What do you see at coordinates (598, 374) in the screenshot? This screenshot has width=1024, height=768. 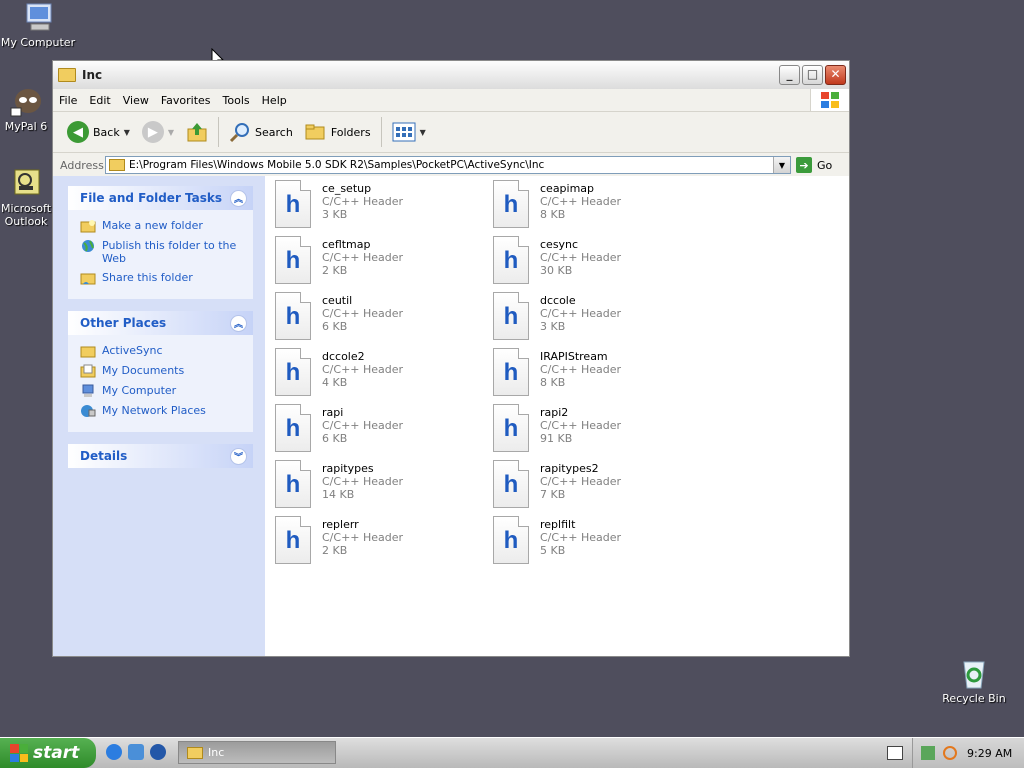 I see `file-item: h IRAPIStream C/C++ Header 8 KB` at bounding box center [598, 374].